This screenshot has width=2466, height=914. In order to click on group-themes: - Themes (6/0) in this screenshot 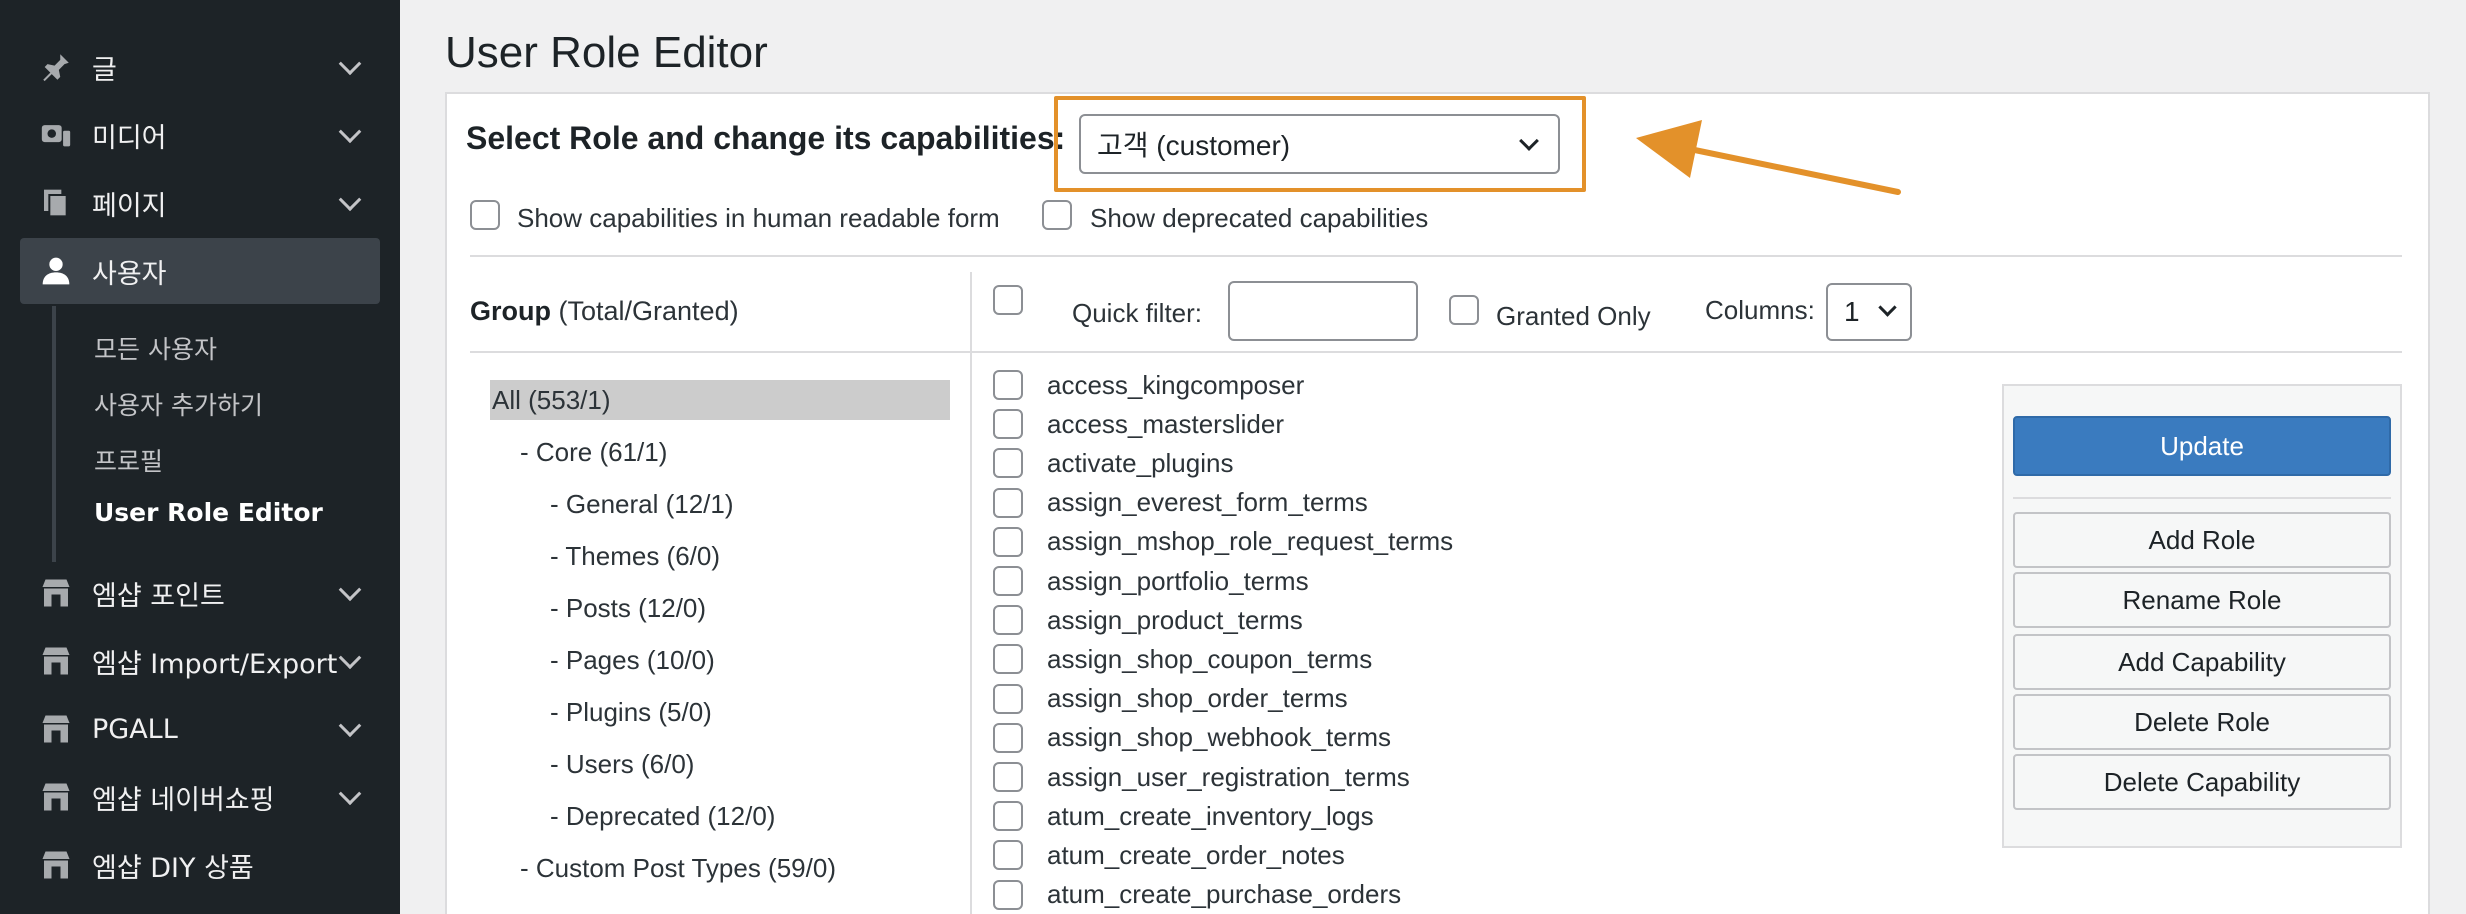, I will do `click(635, 556)`.